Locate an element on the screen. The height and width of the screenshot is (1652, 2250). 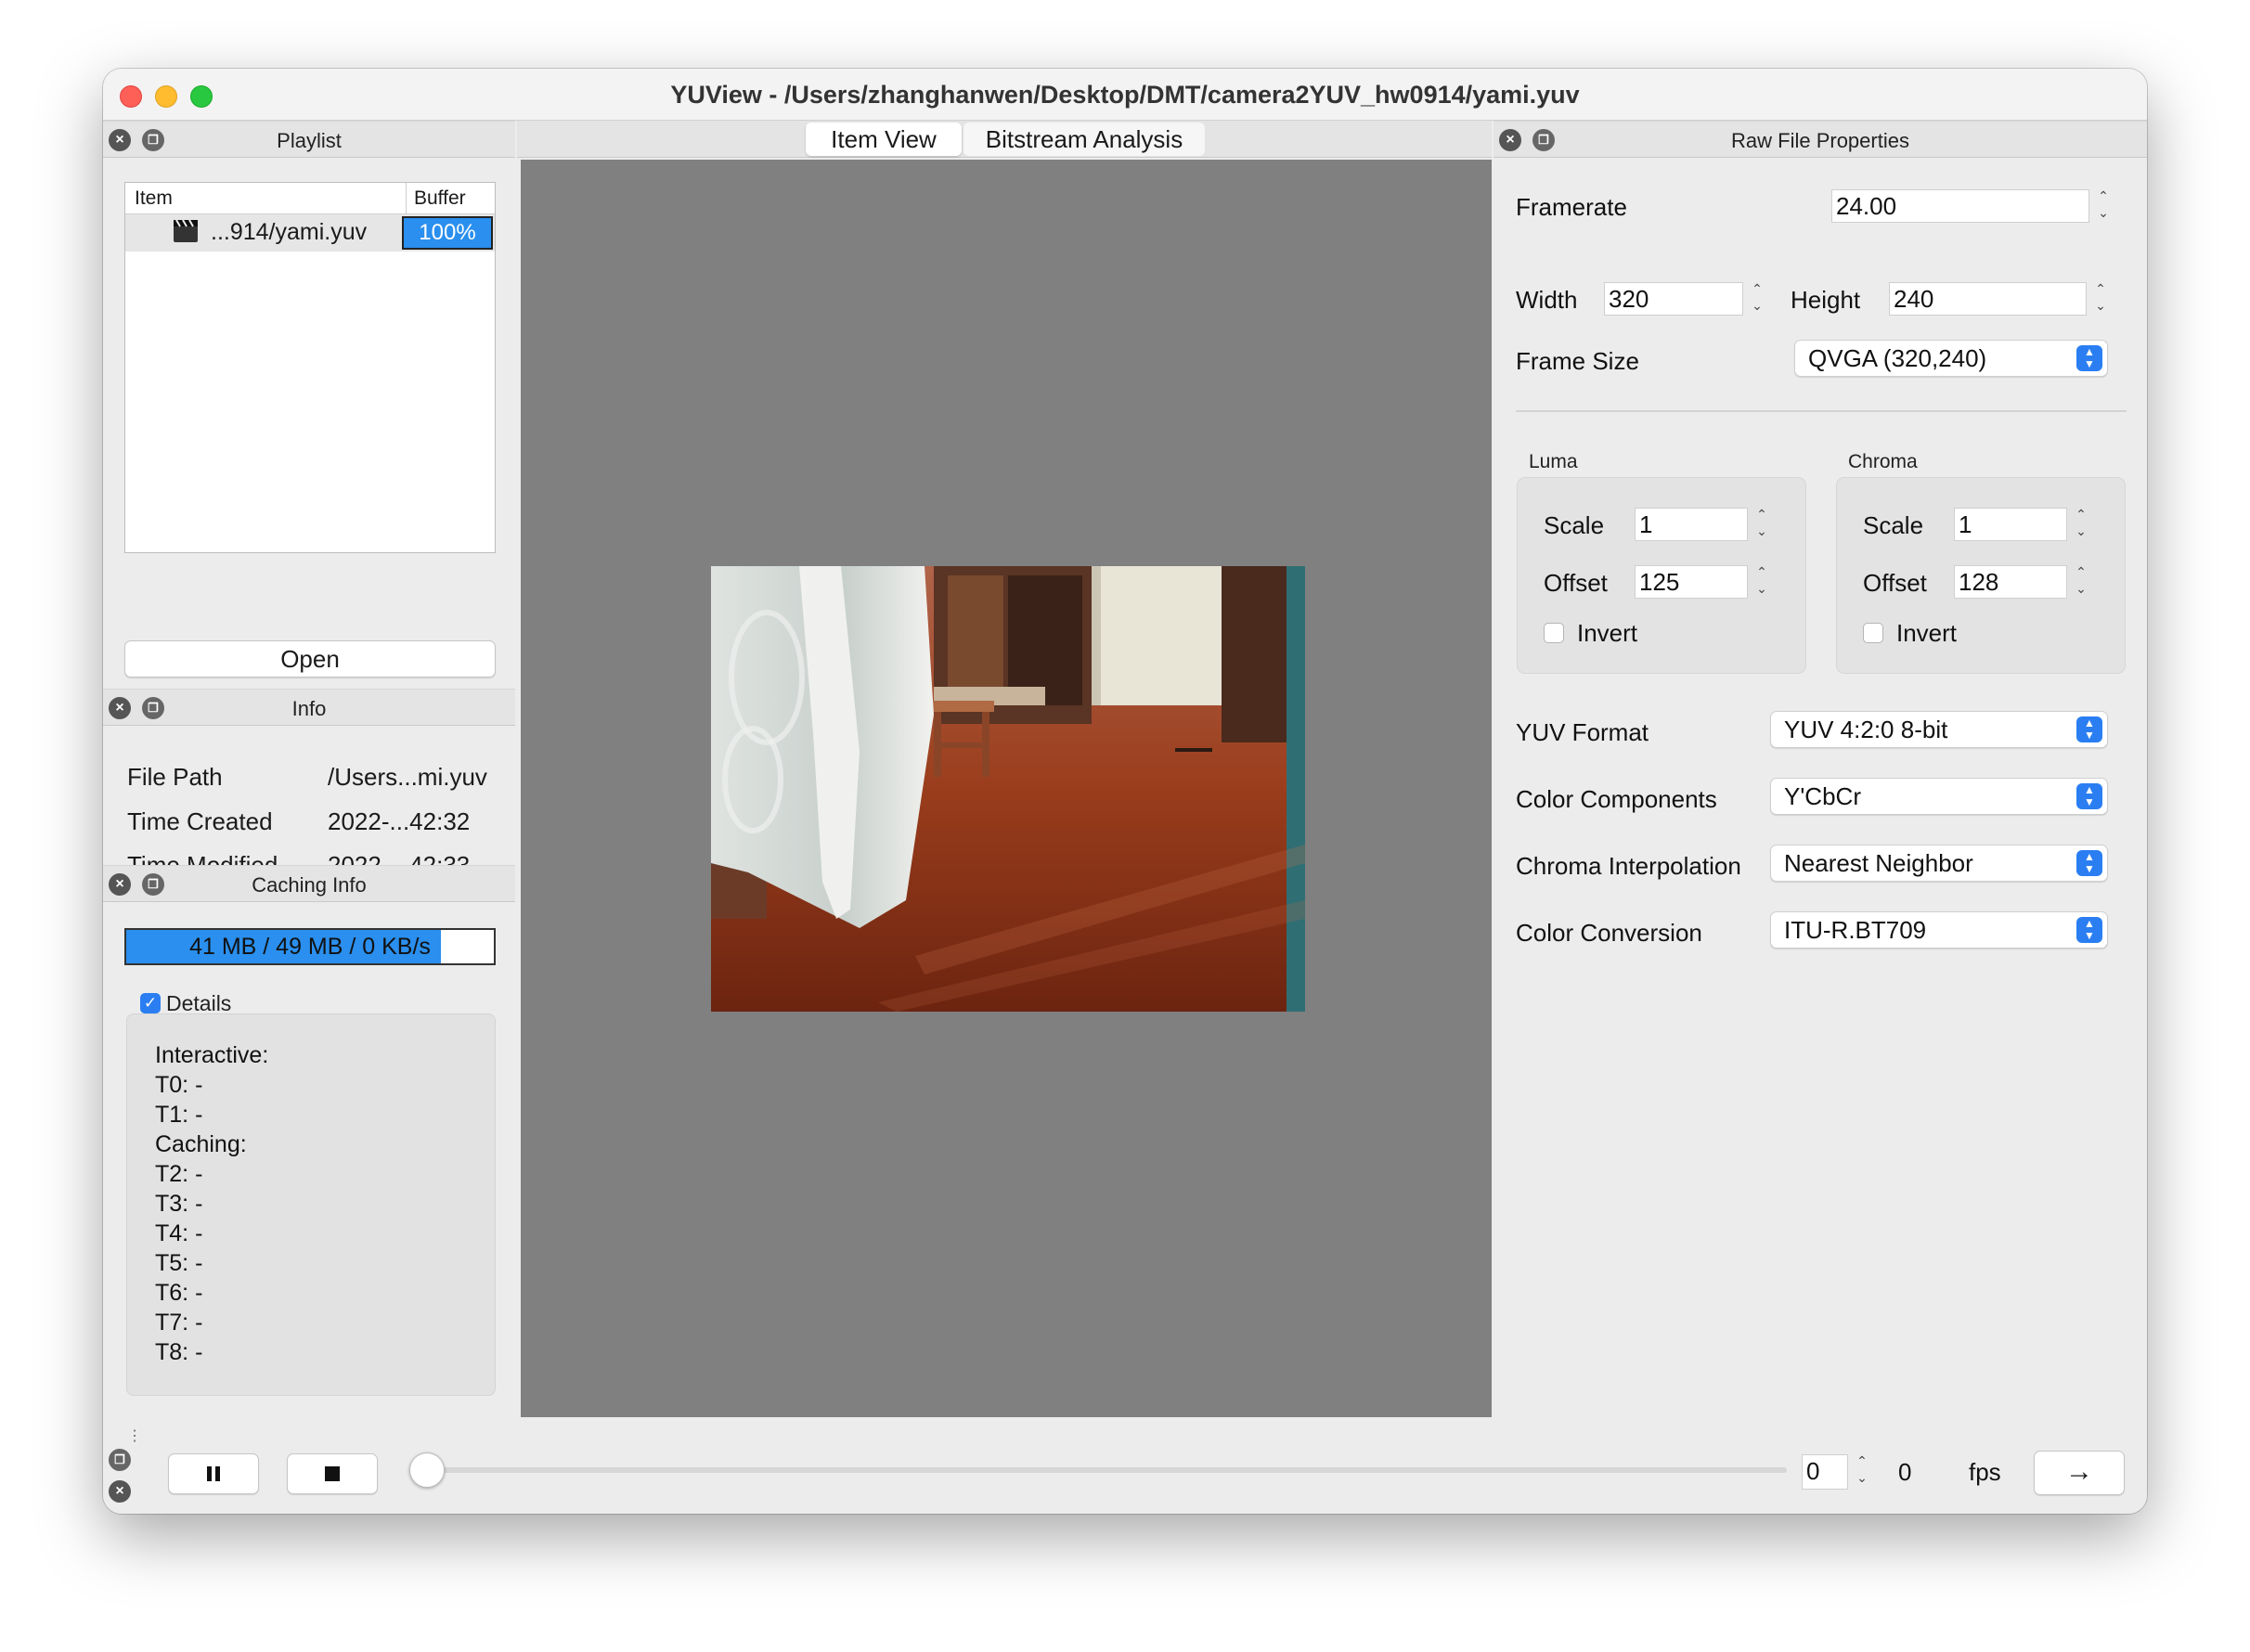
chroma-invert-label: Invert is located at coordinates (1927, 633).